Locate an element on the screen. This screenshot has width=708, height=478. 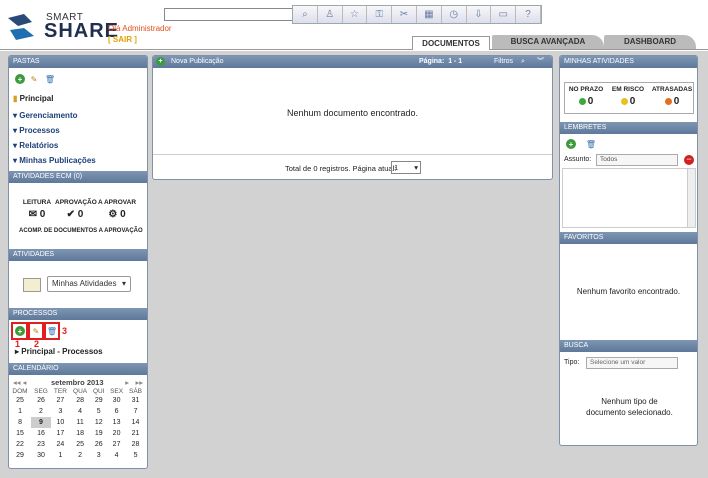
ecm-stat-aprovacao: APROVAÇÃO ✔ 0 is located at coordinates (76, 209).